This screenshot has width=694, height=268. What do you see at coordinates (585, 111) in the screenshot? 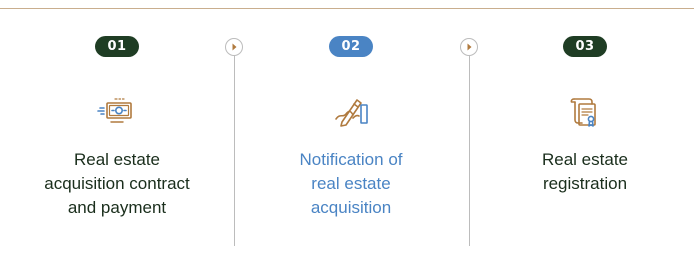
I see `certificate-document-icon` at bounding box center [585, 111].